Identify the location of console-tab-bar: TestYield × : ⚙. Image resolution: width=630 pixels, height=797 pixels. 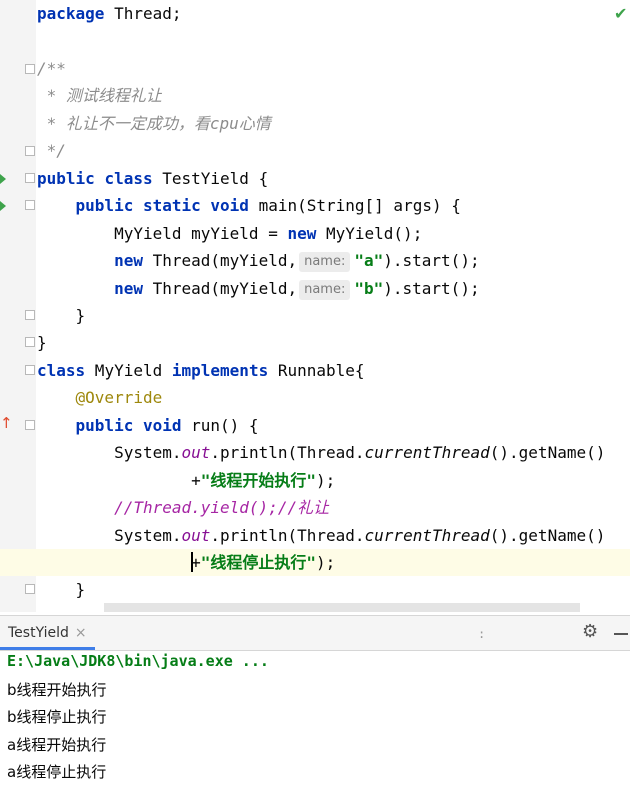
(315, 633).